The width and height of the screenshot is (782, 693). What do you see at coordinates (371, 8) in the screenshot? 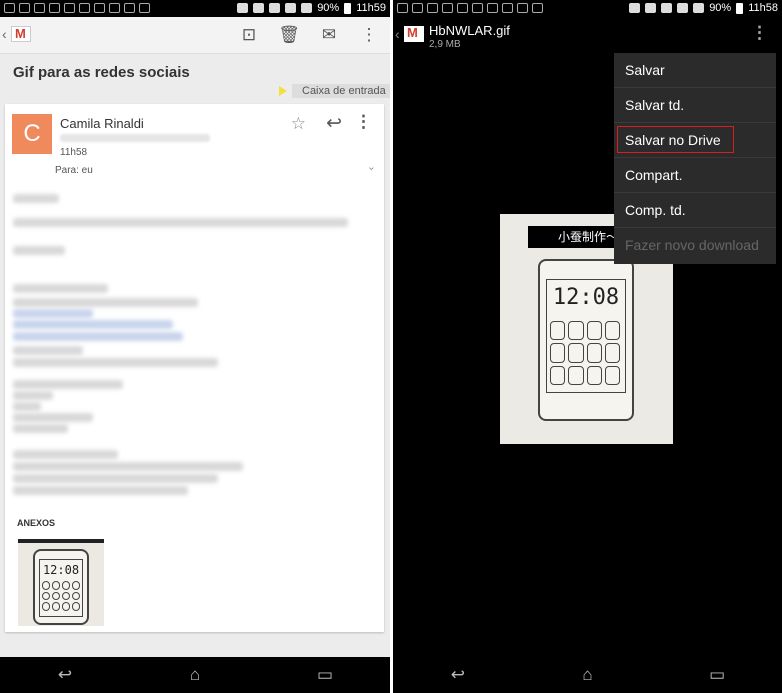
I see `clock: 11h59` at bounding box center [371, 8].